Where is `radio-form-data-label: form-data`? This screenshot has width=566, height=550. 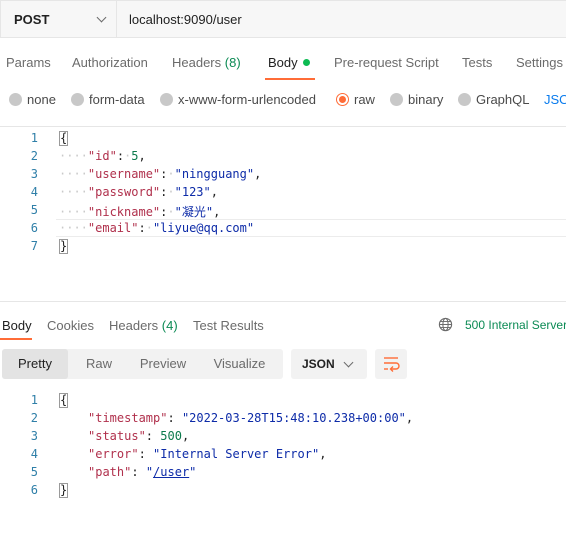 radio-form-data-label: form-data is located at coordinates (117, 99).